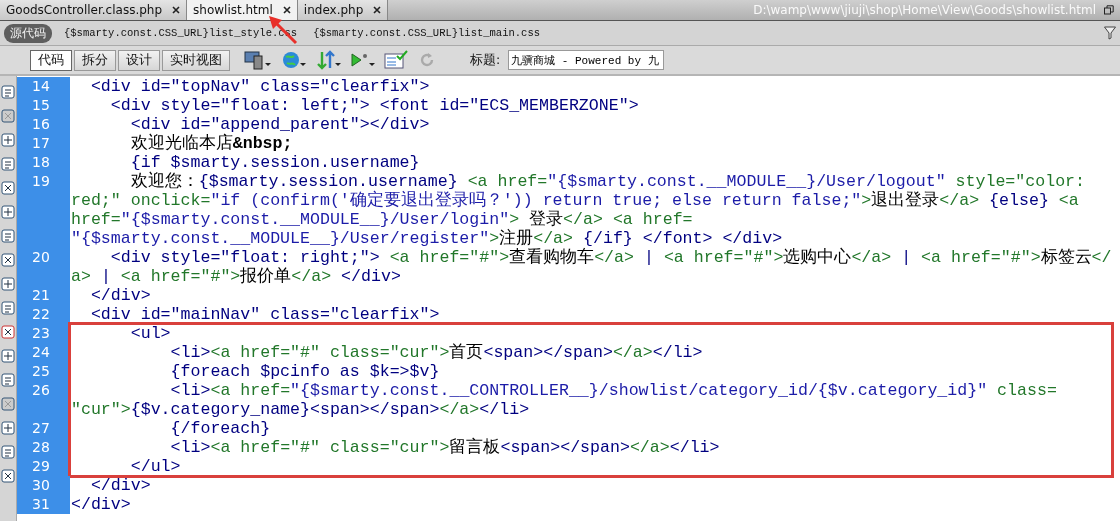 The height and width of the screenshot is (521, 1120). What do you see at coordinates (41, 466) in the screenshot?
I see `line-number: 29` at bounding box center [41, 466].